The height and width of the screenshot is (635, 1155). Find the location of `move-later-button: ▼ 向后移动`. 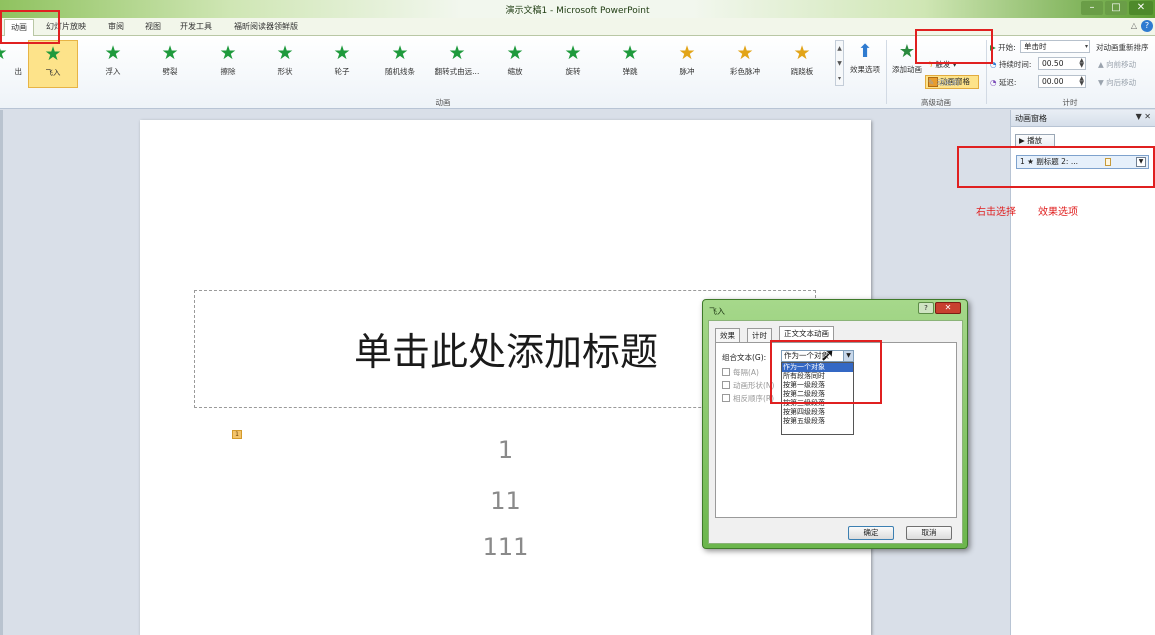

move-later-button: ▼ 向后移动 is located at coordinates (1117, 82).